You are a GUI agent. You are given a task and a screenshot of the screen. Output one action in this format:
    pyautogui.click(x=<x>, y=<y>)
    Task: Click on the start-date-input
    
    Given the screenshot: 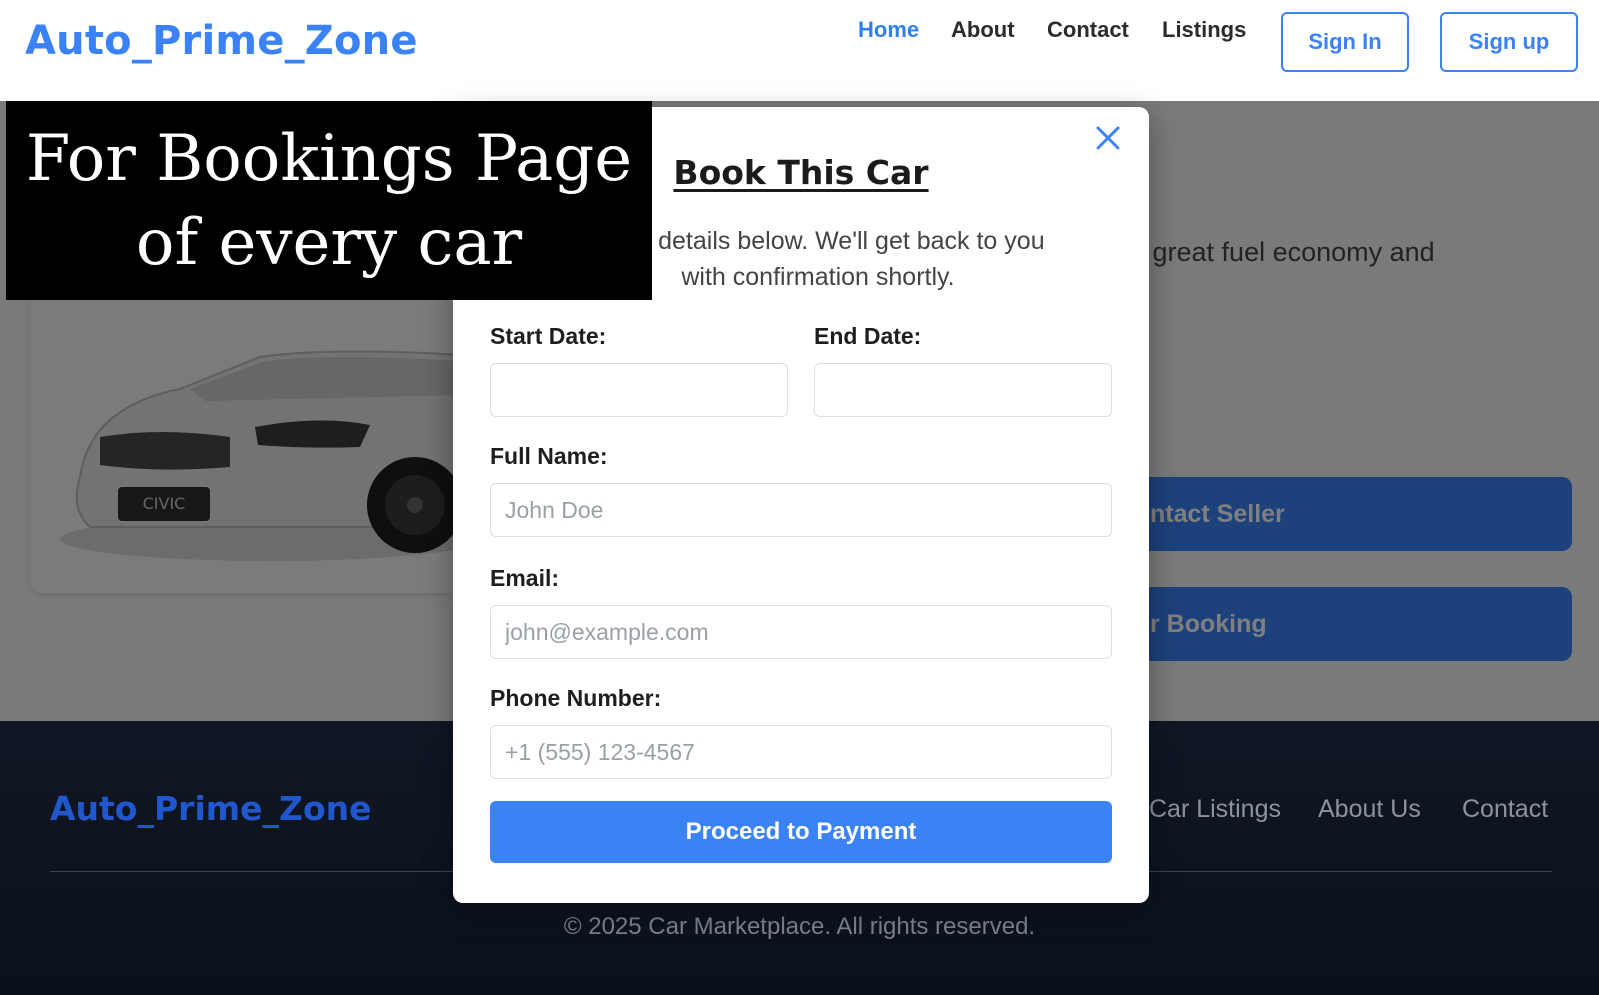 What is the action you would take?
    pyautogui.click(x=639, y=390)
    